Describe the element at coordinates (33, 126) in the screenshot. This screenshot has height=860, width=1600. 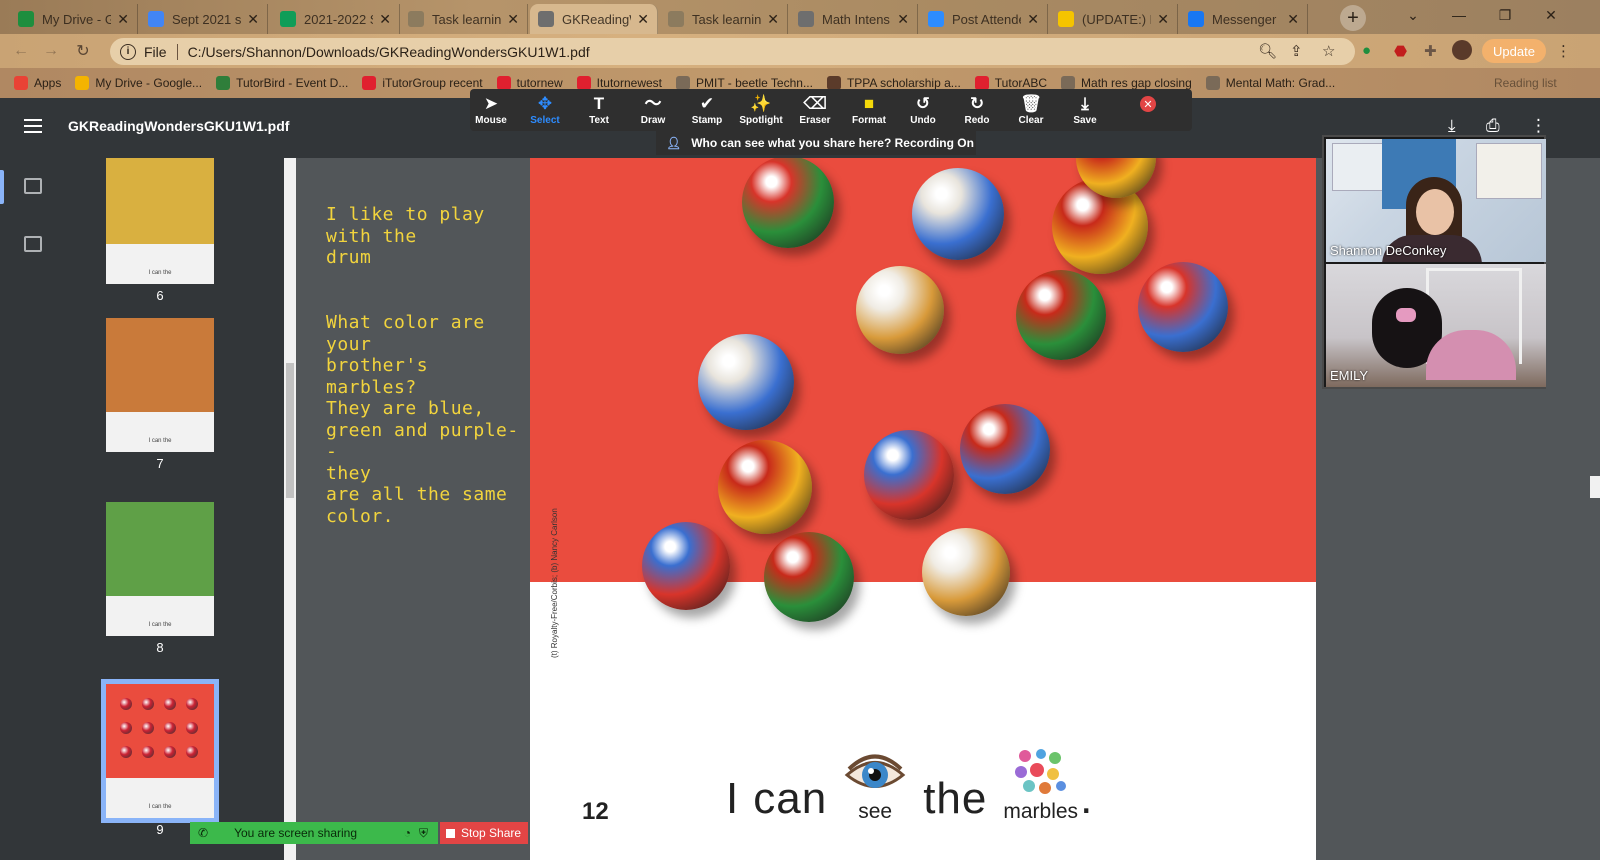
I see `menu-icon` at that location.